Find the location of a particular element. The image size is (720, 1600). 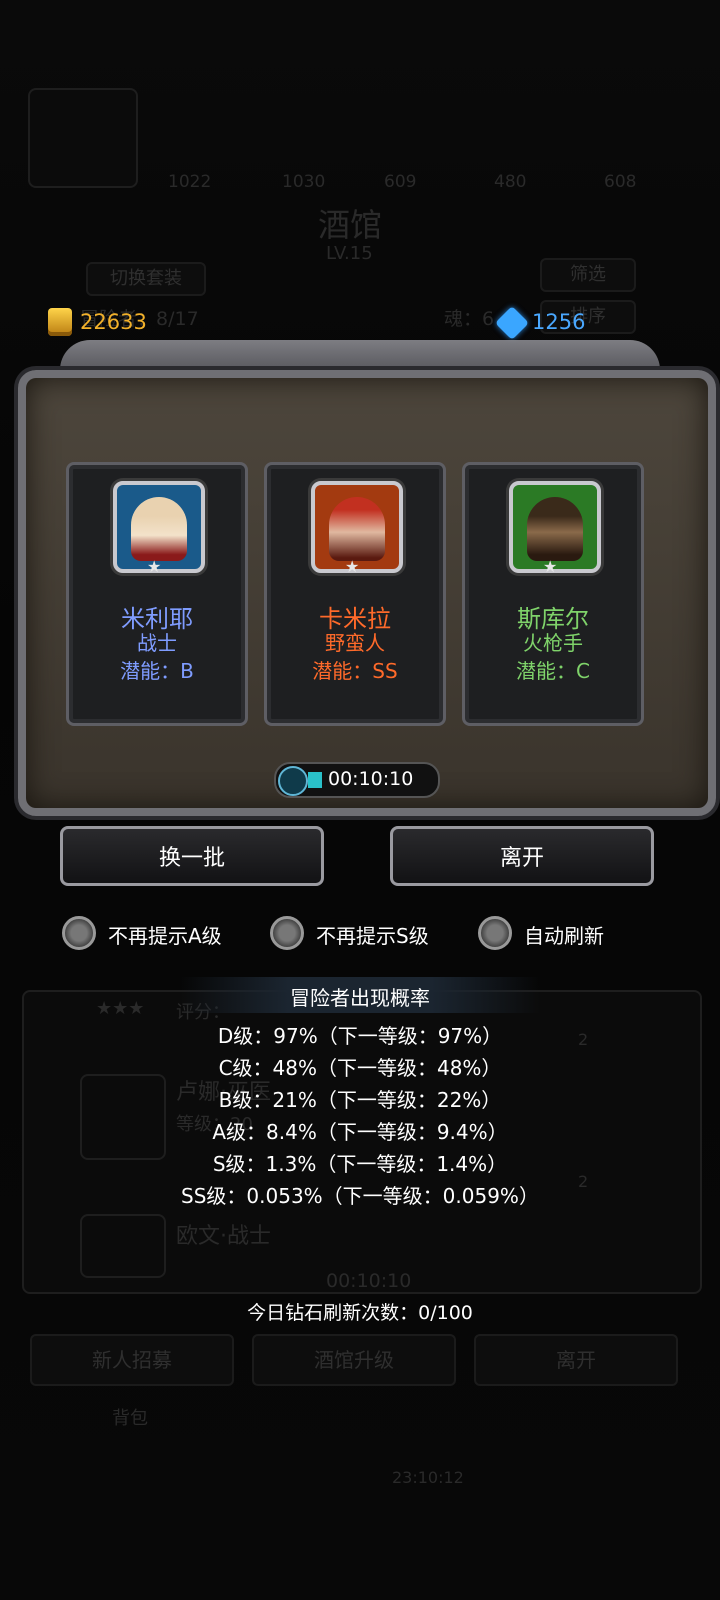

bg-stat-2: 1030 is located at coordinates (304, 182).